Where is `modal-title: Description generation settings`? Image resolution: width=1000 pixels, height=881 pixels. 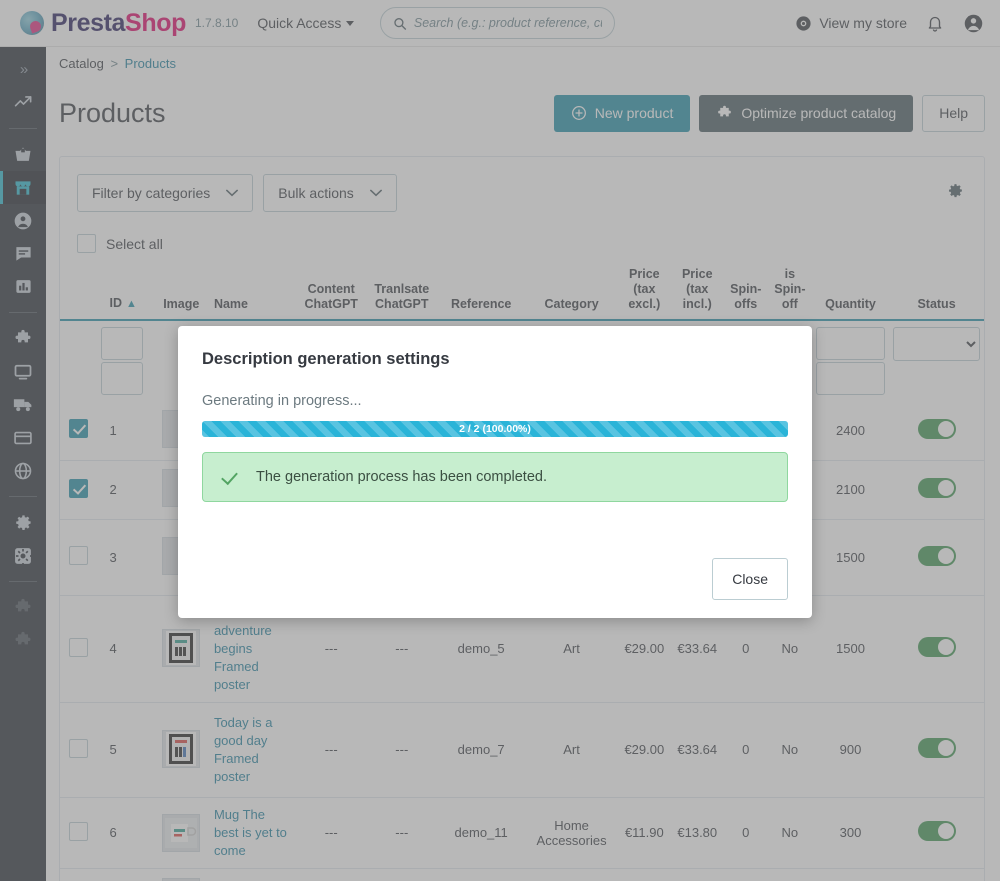
modal-title: Description generation settings is located at coordinates (326, 359).